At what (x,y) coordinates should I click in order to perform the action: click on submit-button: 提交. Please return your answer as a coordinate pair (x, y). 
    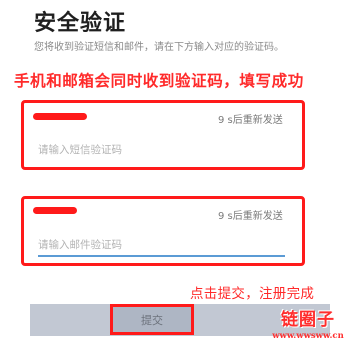
    Looking at the image, I should click on (152, 319).